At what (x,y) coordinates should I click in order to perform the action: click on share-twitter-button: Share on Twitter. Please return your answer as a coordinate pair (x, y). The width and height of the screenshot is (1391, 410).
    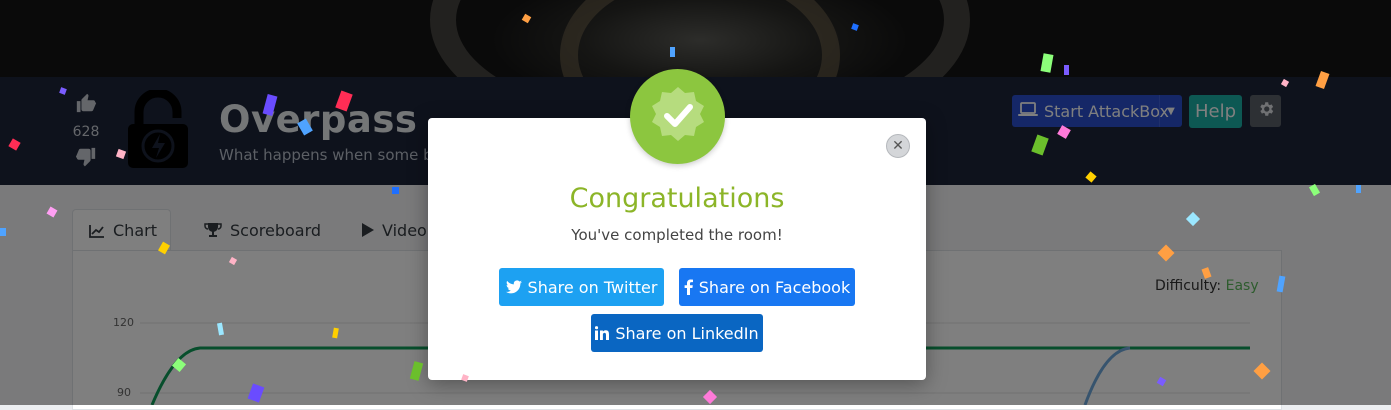
    Looking at the image, I should click on (581, 287).